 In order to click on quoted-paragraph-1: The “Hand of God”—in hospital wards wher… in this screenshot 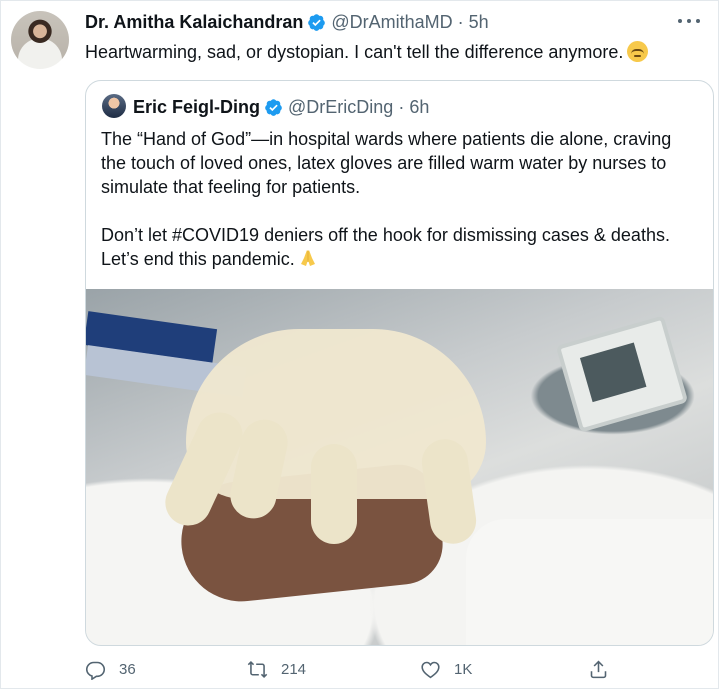, I will do `click(386, 163)`.